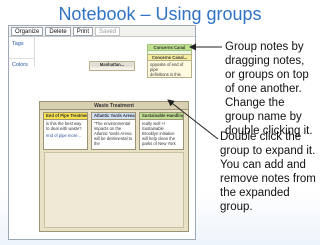  Describe the element at coordinates (22, 53) in the screenshot. I see `sidebar: Tags Colors` at that location.